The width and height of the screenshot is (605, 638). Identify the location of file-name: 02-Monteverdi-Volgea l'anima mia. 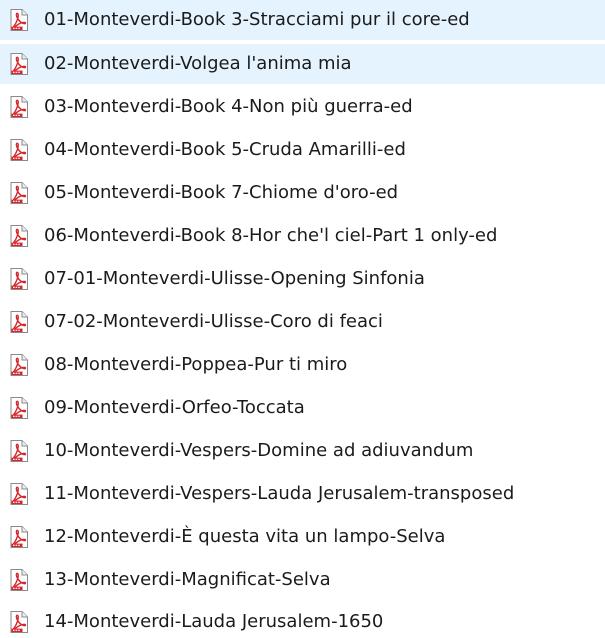
(198, 63).